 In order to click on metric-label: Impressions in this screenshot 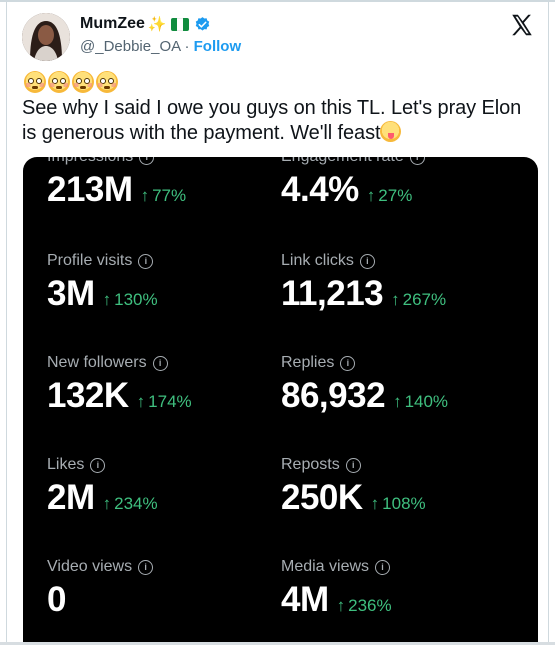, I will do `click(90, 161)`.